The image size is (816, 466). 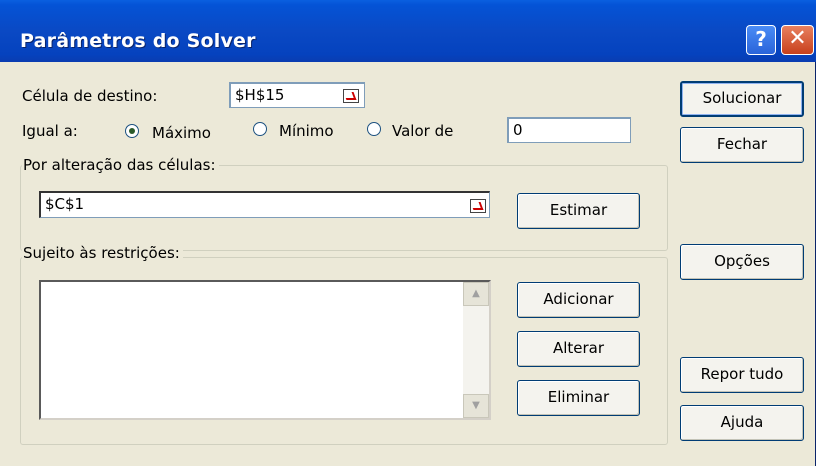 I want to click on guess-button: Estimar, so click(x=578, y=211).